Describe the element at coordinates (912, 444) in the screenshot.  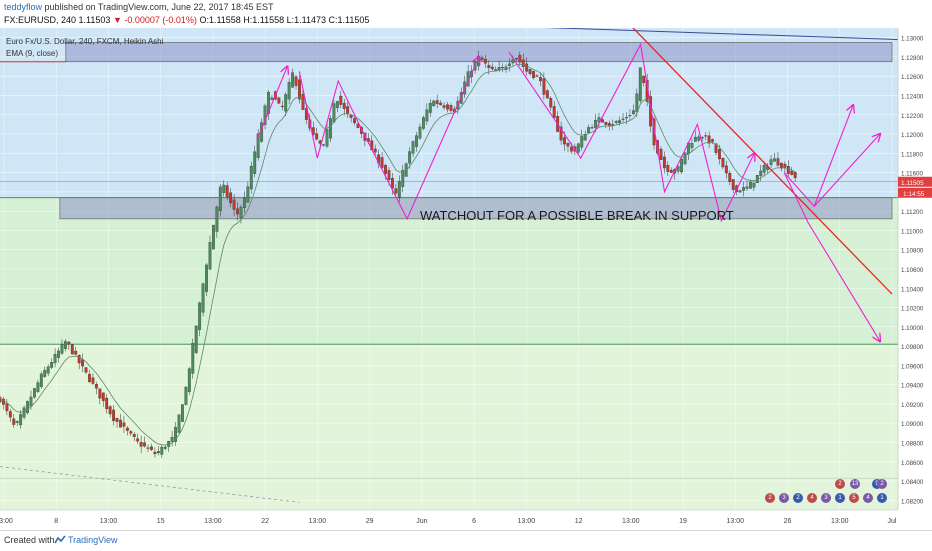
I see `price-tick-label: 1.08800` at that location.